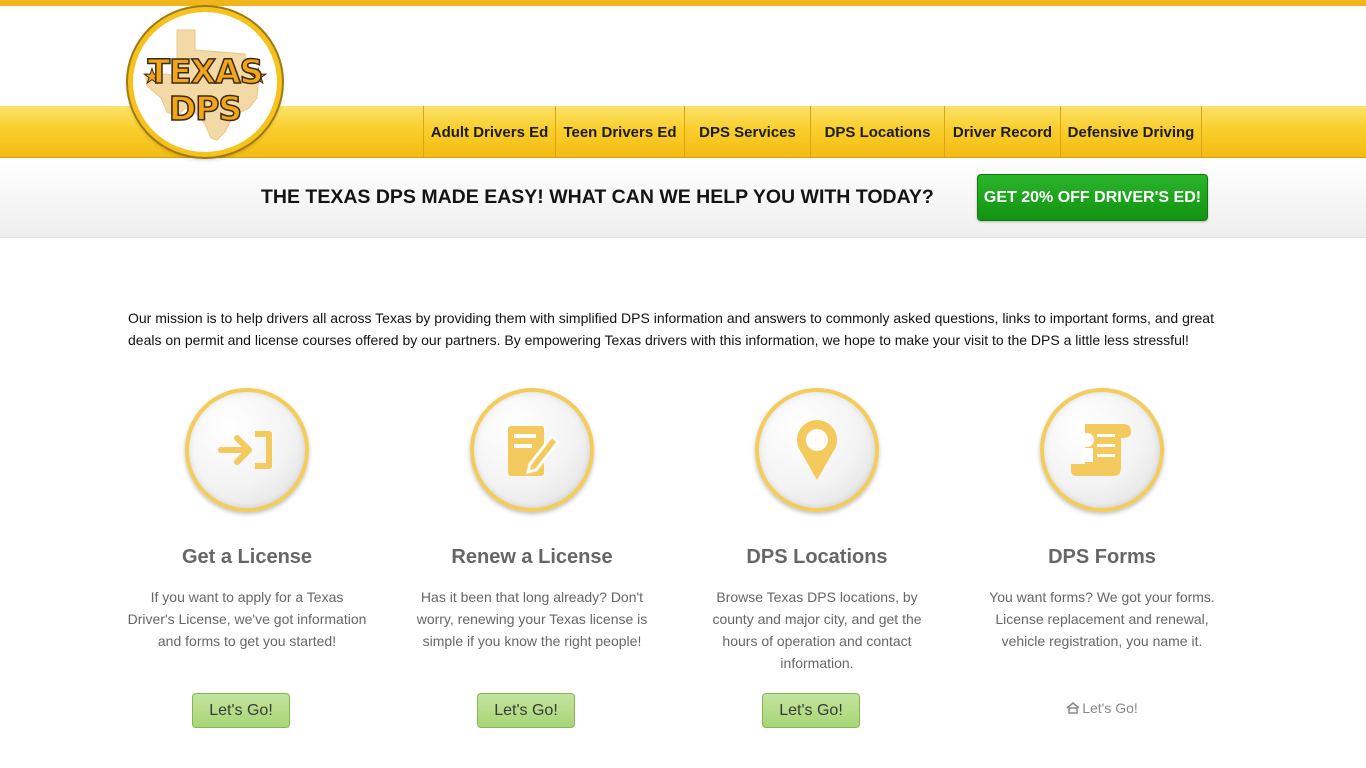  I want to click on renew-license-go-button: Let's Go!, so click(526, 710).